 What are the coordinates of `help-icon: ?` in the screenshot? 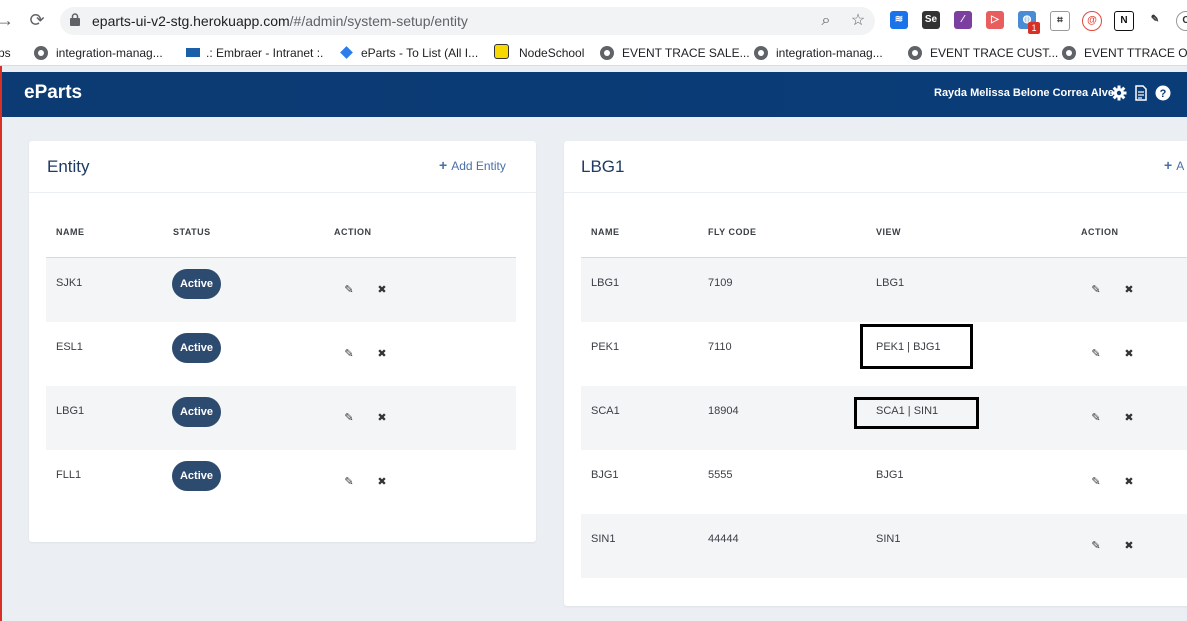 It's located at (1163, 93).